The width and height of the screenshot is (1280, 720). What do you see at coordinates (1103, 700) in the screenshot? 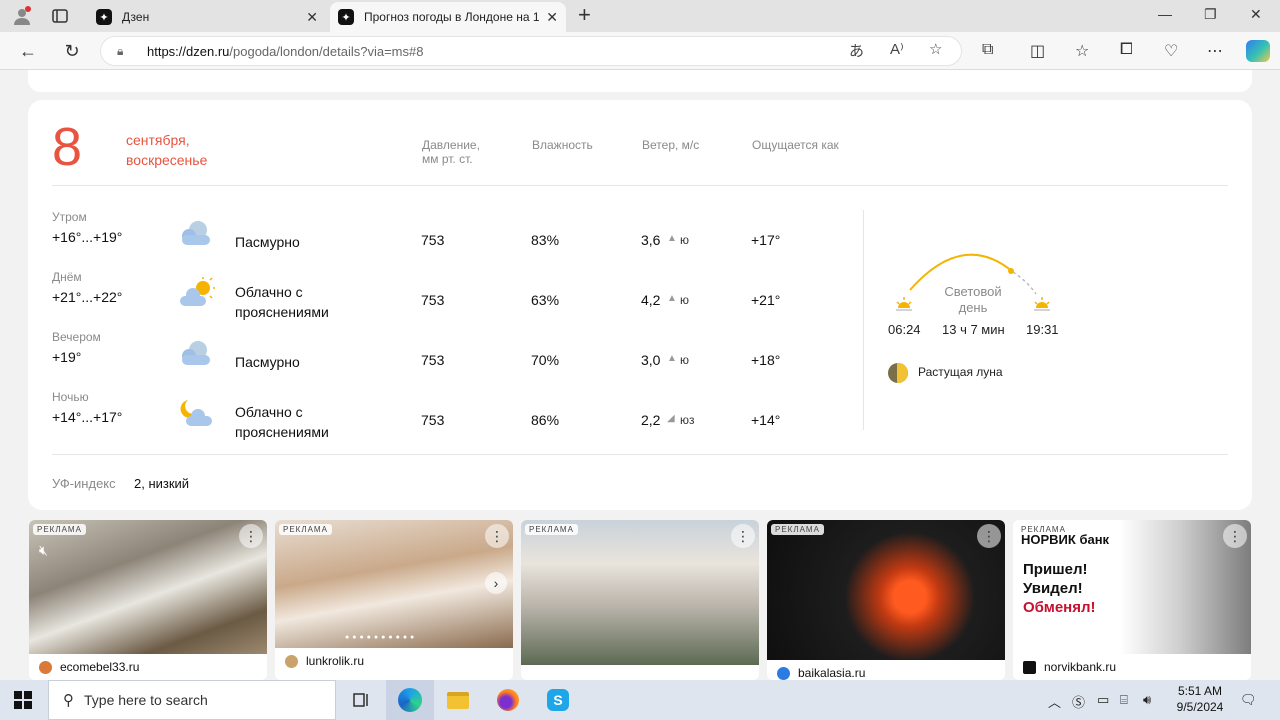
I see `display-icon: ▭` at bounding box center [1103, 700].